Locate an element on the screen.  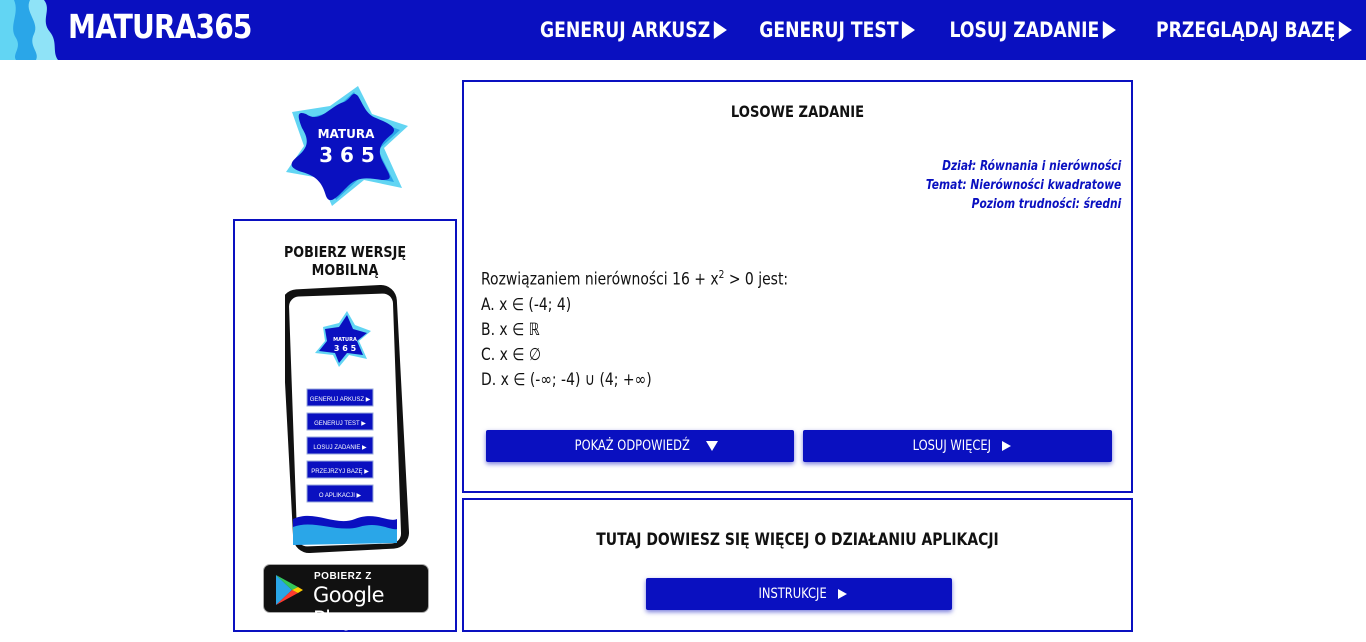
draw-more-button: LOSUJ WIĘCEJ is located at coordinates (957, 446).